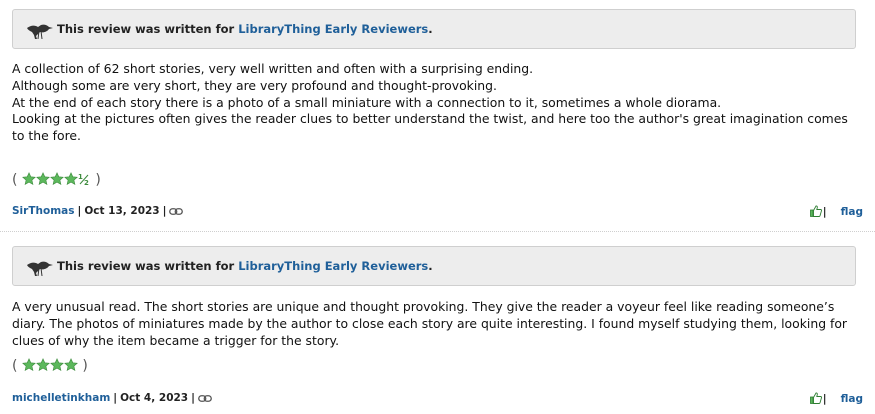 This screenshot has width=875, height=414. I want to click on review-meta: SirThomas | Oct 13, 2023 |, so click(98, 211).